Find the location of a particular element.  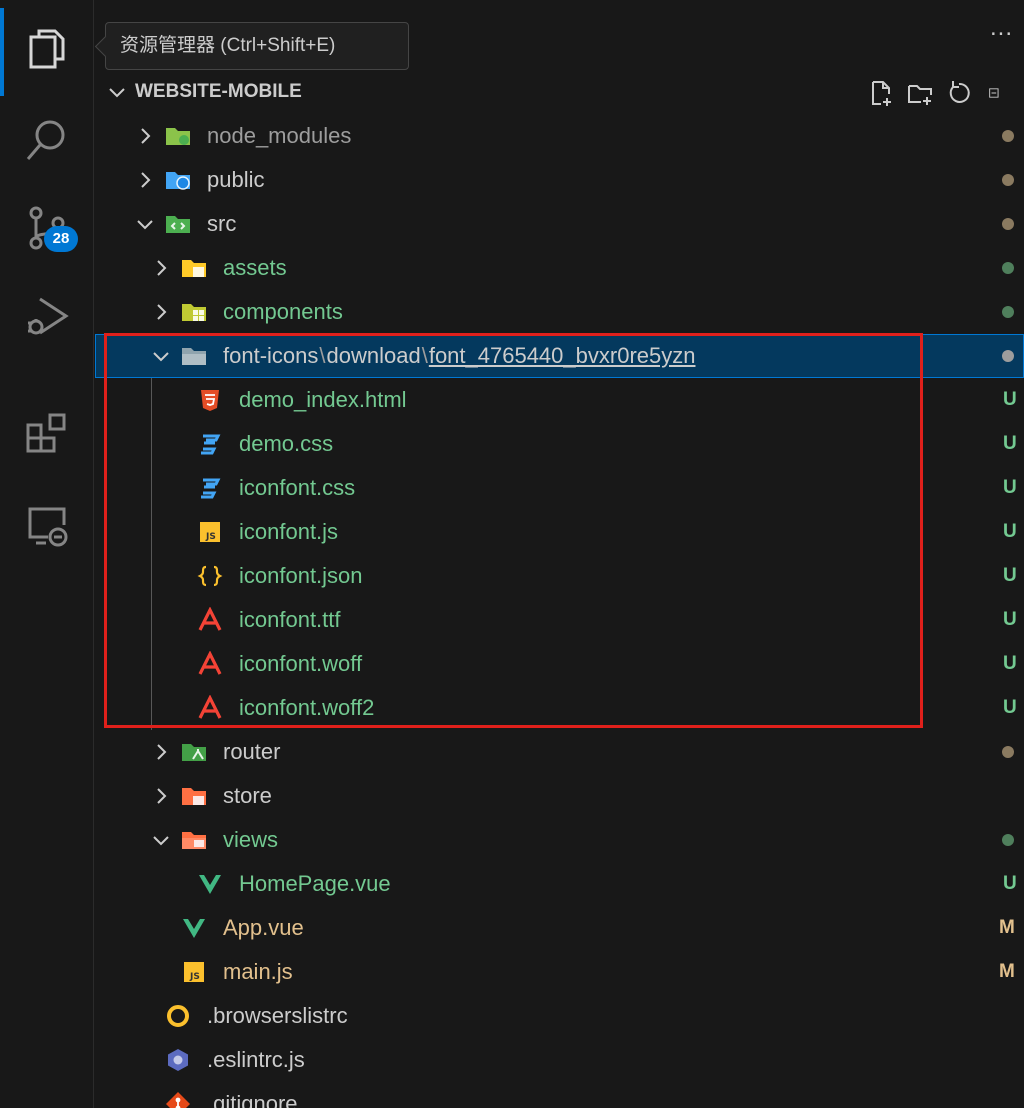

tree-item-iconfont-ttf: iconfont.ttf U is located at coordinates (559, 620).